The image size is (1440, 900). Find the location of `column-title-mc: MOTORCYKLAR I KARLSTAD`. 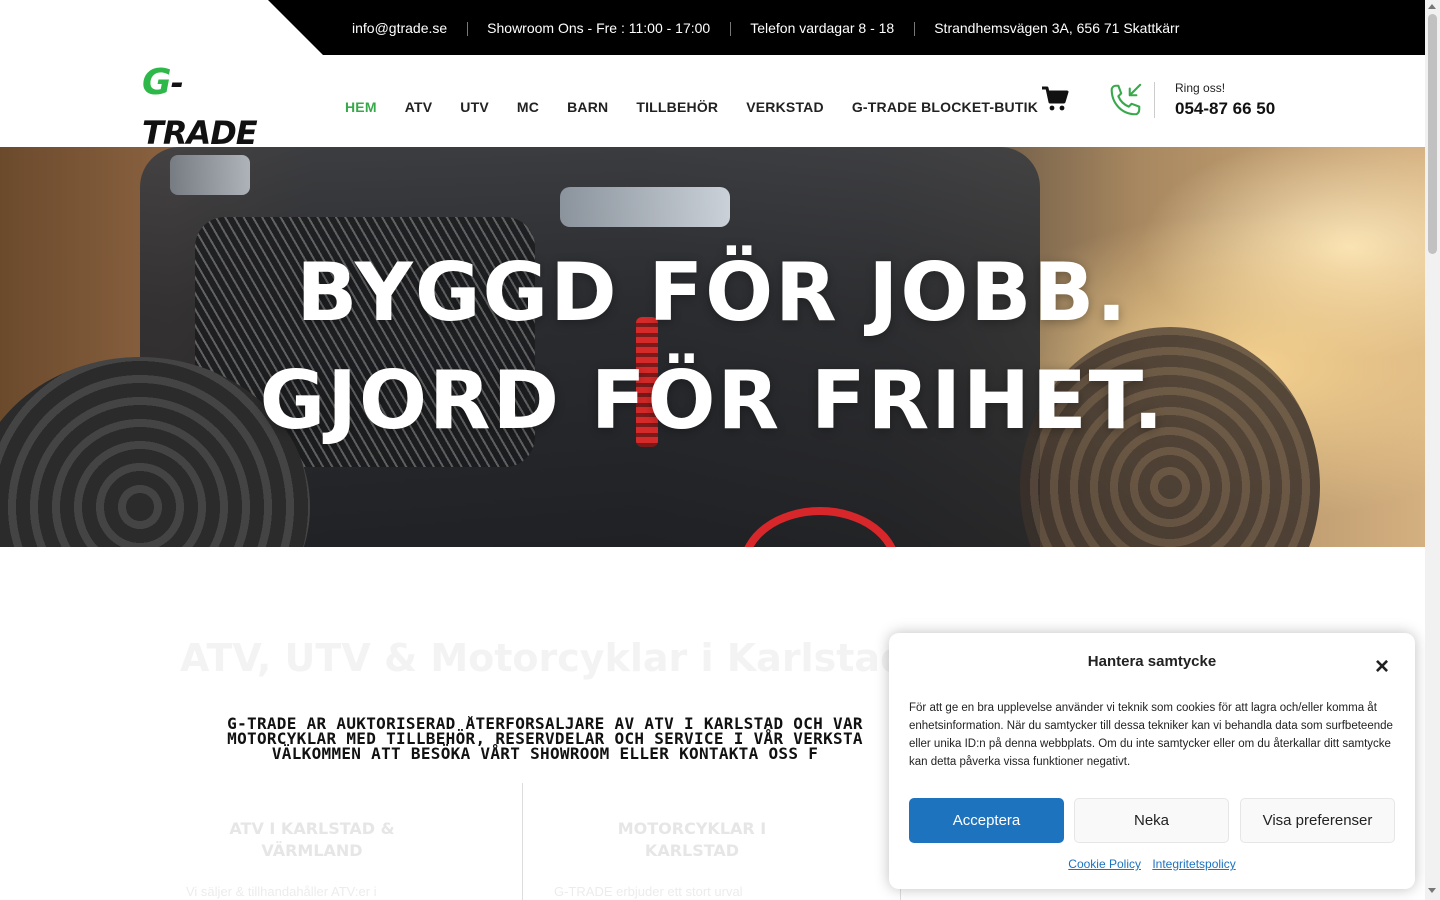

column-title-mc: MOTORCYKLAR I KARLSTAD is located at coordinates (692, 840).